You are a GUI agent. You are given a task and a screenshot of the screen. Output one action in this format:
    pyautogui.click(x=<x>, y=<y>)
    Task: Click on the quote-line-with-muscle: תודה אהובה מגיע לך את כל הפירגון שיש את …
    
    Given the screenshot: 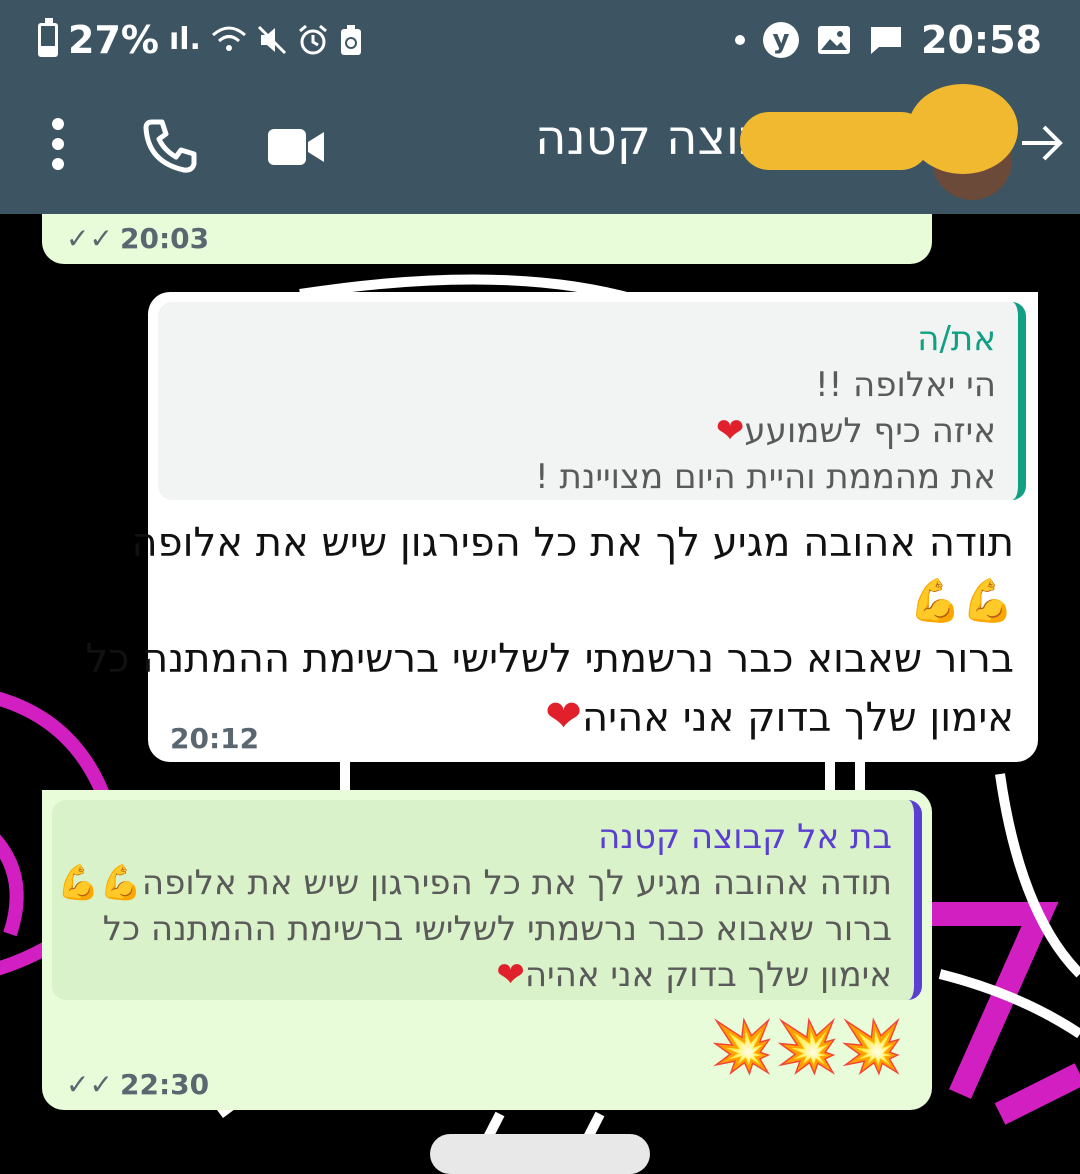 What is the action you would take?
    pyautogui.click(x=474, y=883)
    